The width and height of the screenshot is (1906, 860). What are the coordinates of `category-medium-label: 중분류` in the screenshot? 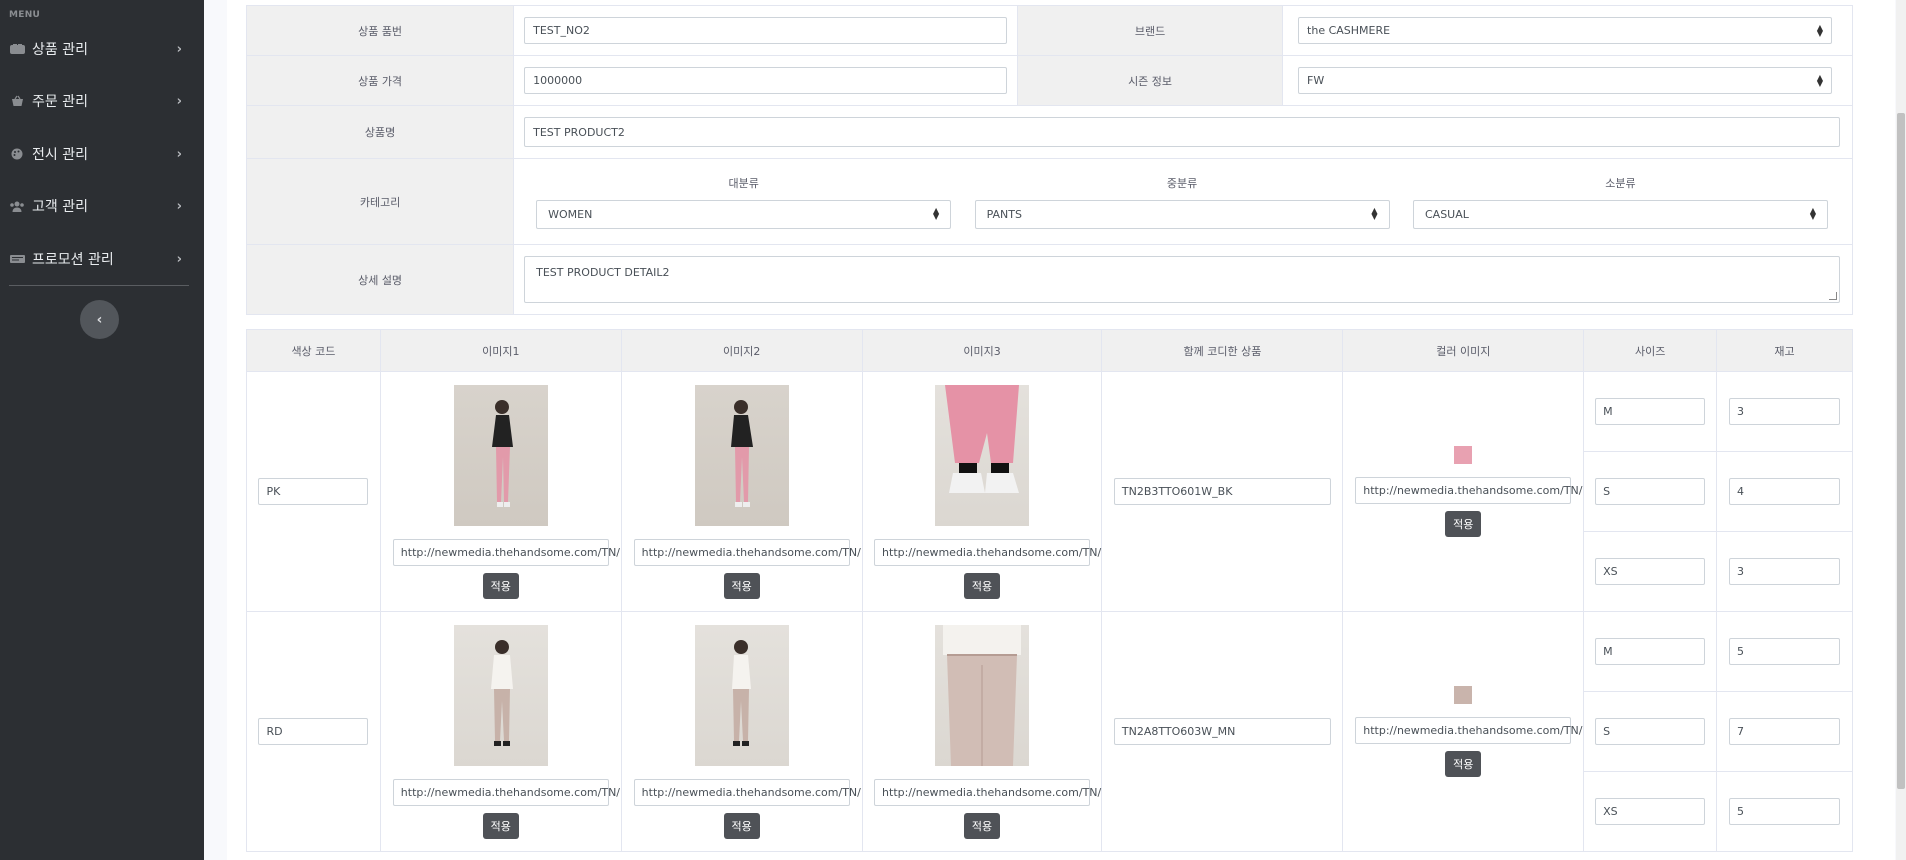 It's located at (1182, 183).